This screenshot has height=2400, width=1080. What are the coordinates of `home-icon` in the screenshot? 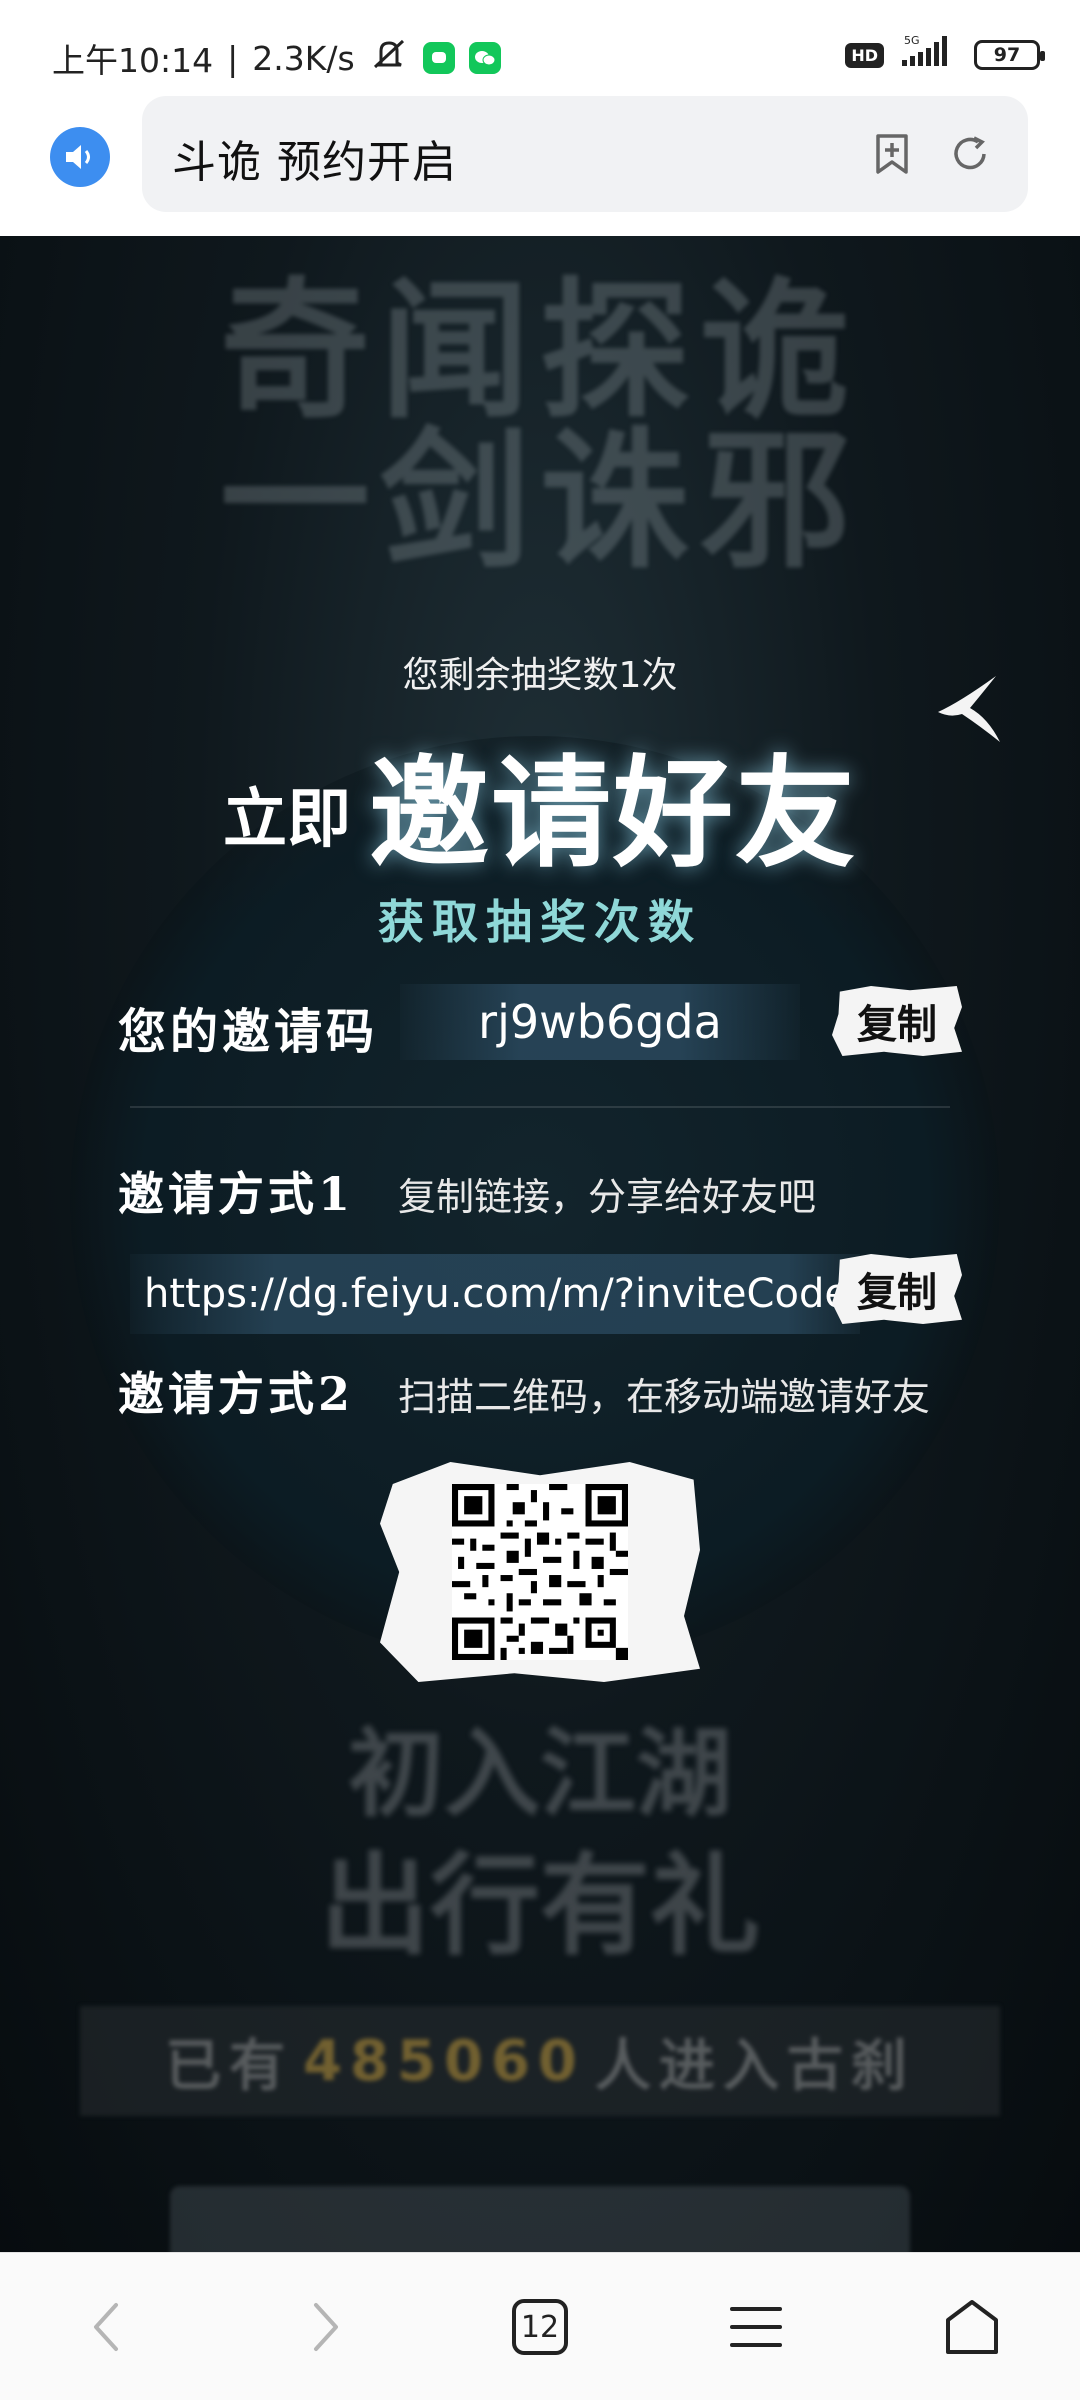 It's located at (972, 2327).